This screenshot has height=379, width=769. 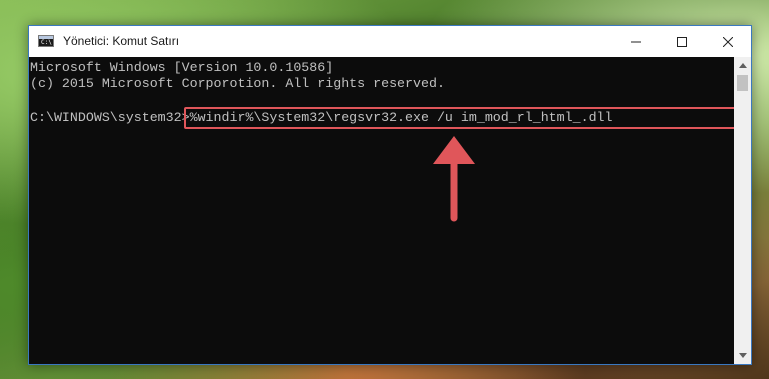 I want to click on maximize-icon, so click(x=682, y=41).